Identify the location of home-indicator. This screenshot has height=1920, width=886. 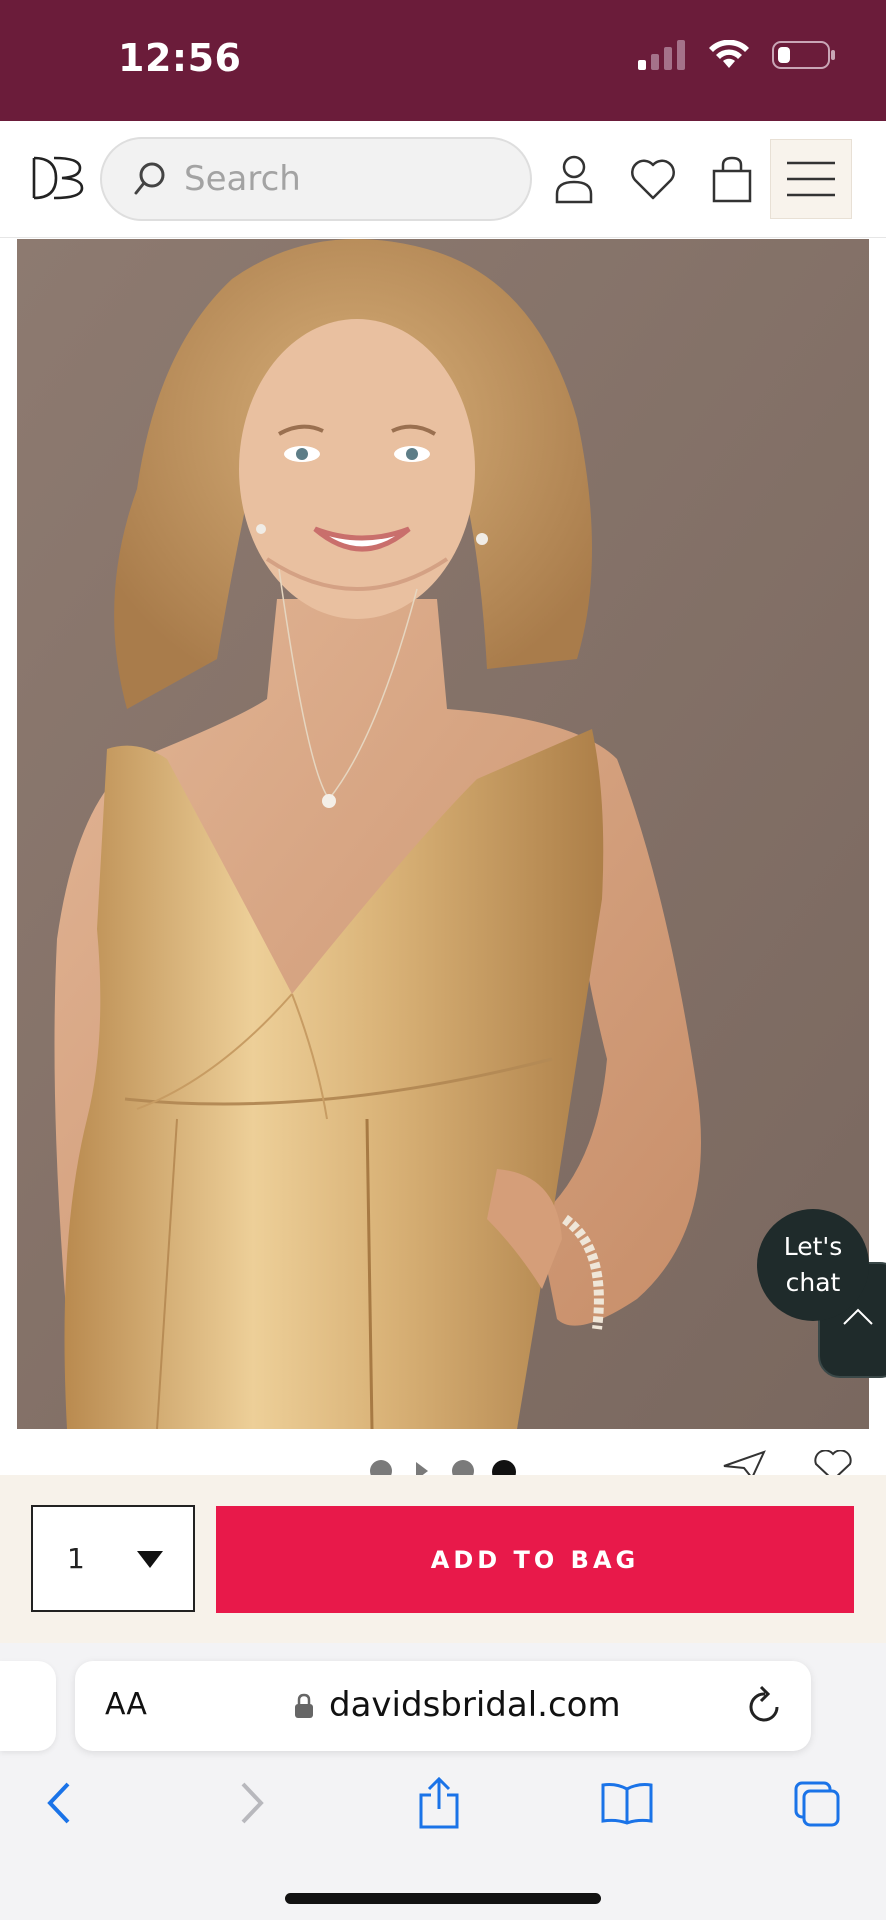
(443, 1898).